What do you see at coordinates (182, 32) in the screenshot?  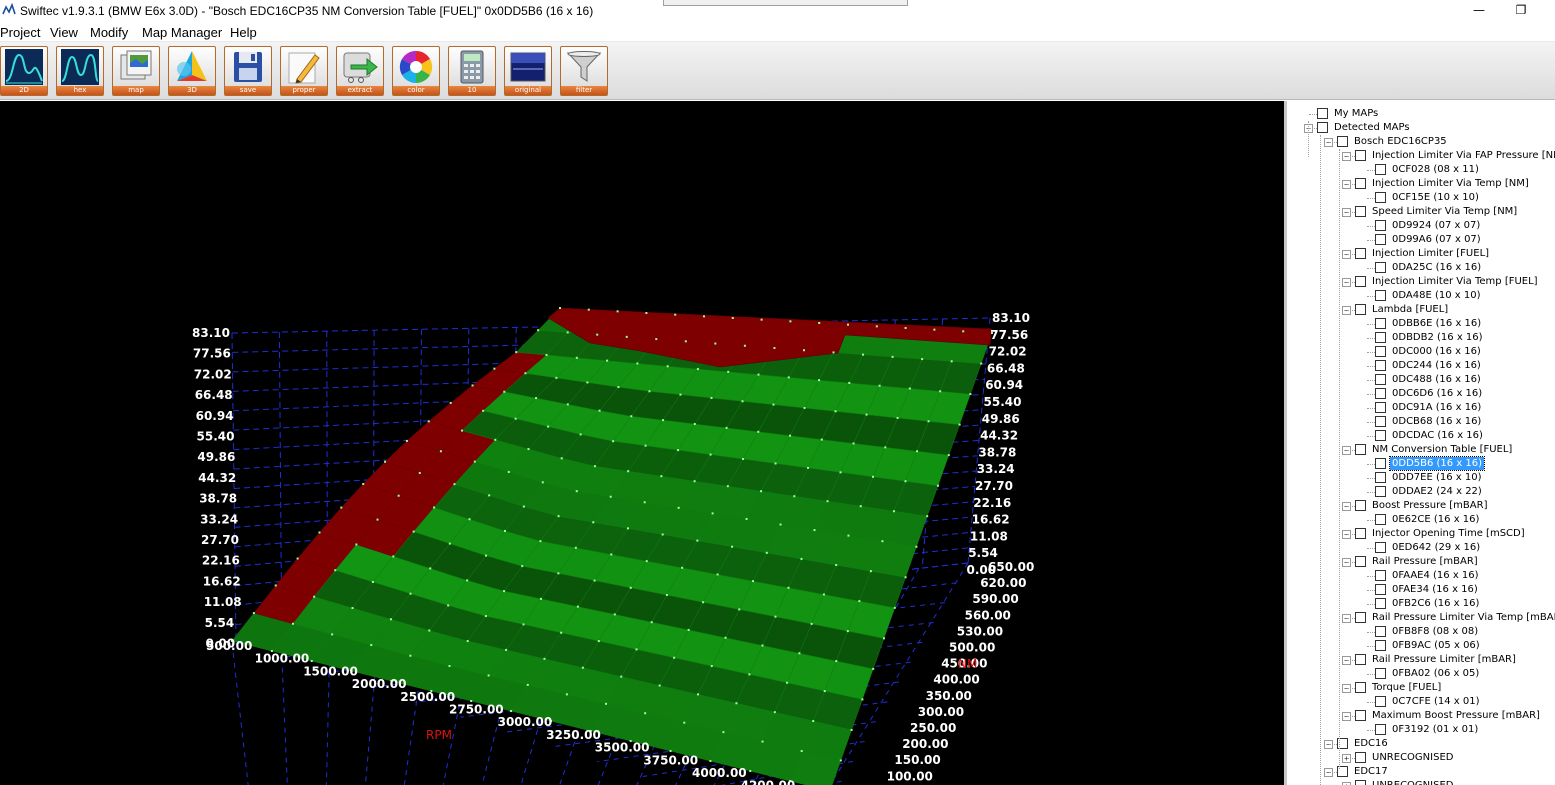 I see `menu-map-manager: Map Manager` at bounding box center [182, 32].